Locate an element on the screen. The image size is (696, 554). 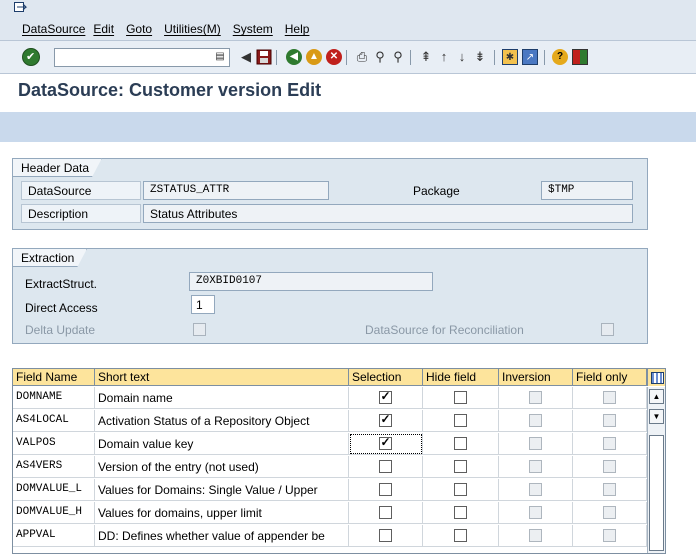
enter-check-icon is located at coordinates (31, 57).